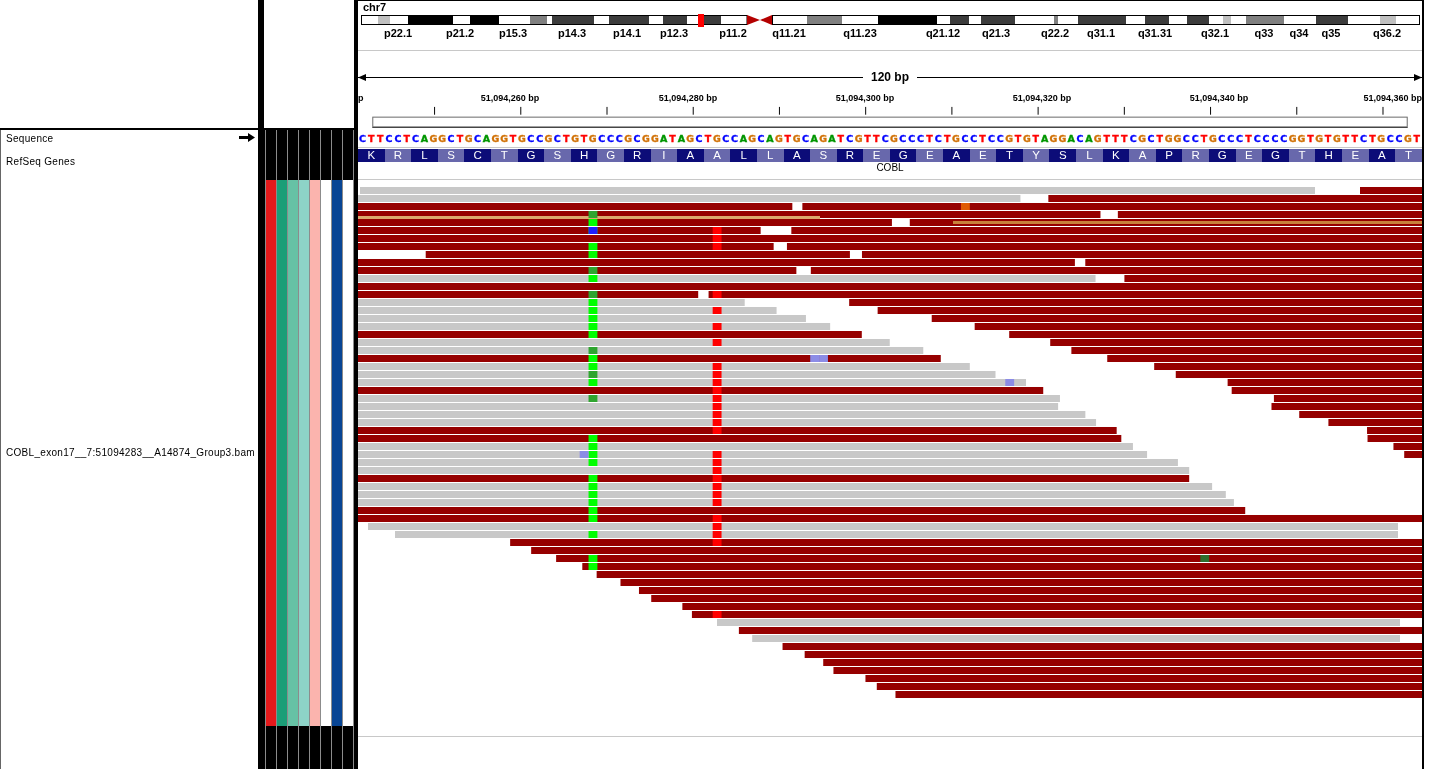  I want to click on cytoband-label: q11.21, so click(789, 33).